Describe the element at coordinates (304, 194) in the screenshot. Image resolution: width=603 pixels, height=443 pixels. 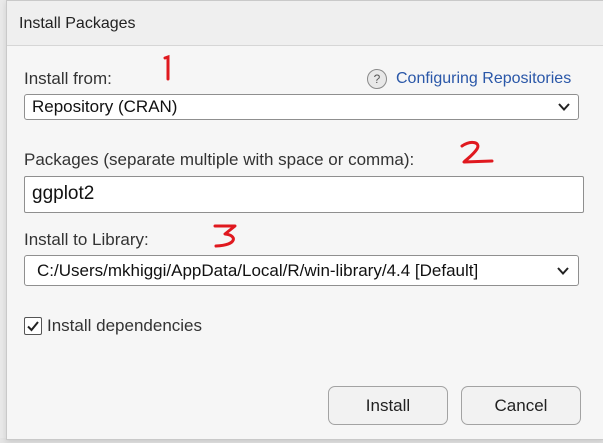
I see `packages-input: ggplot2` at that location.